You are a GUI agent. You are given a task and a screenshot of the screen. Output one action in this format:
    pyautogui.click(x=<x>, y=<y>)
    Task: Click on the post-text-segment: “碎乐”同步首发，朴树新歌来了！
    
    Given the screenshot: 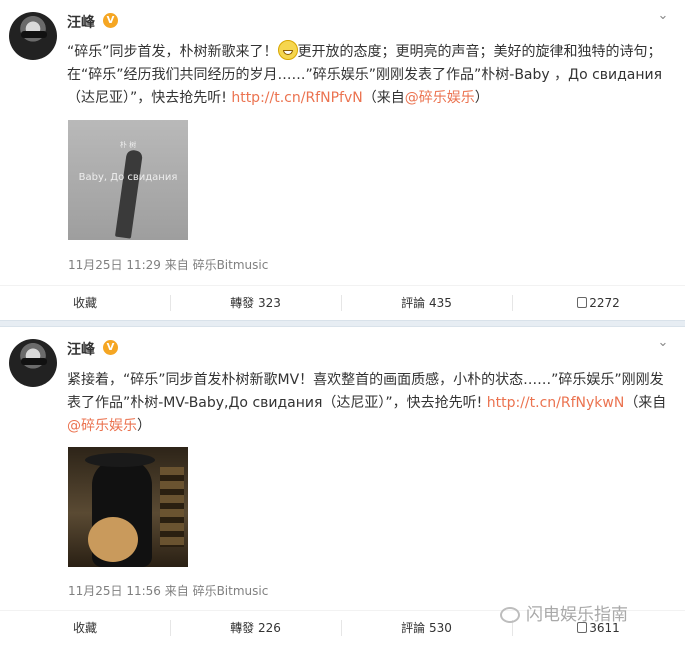 What is the action you would take?
    pyautogui.click(x=172, y=52)
    